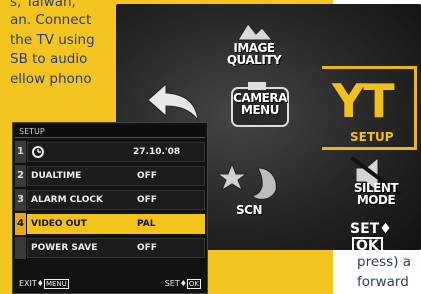 Image resolution: width=421 pixels, height=294 pixels. What do you see at coordinates (254, 60) in the screenshot?
I see `menu-item-label: QUALITY` at bounding box center [254, 60].